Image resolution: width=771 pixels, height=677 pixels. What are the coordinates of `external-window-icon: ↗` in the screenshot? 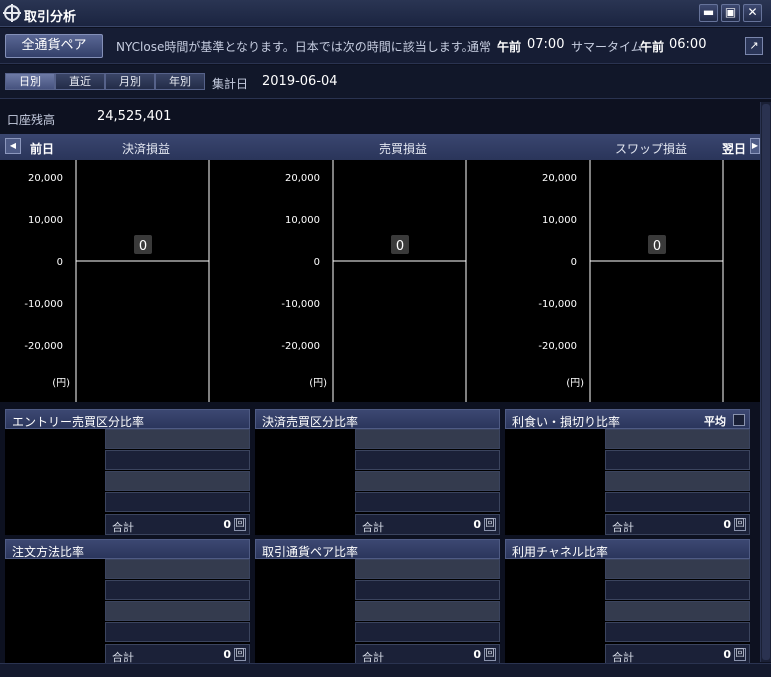 It's located at (754, 46).